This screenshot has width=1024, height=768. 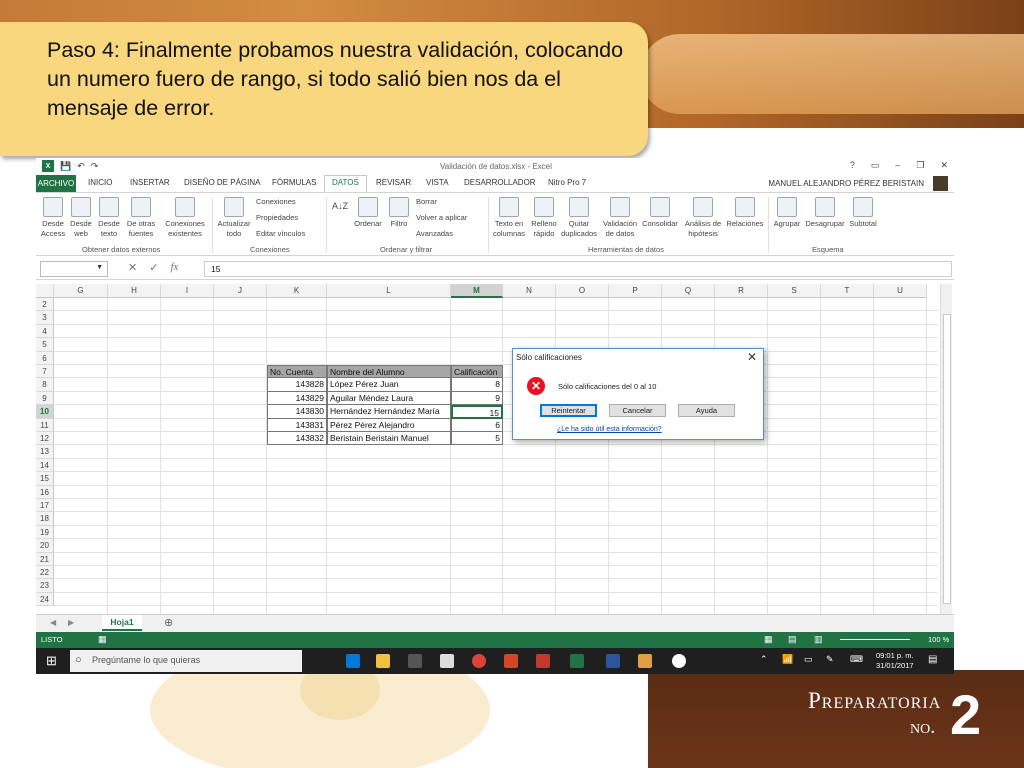 What do you see at coordinates (847, 291) in the screenshot?
I see `column-header-T: T` at bounding box center [847, 291].